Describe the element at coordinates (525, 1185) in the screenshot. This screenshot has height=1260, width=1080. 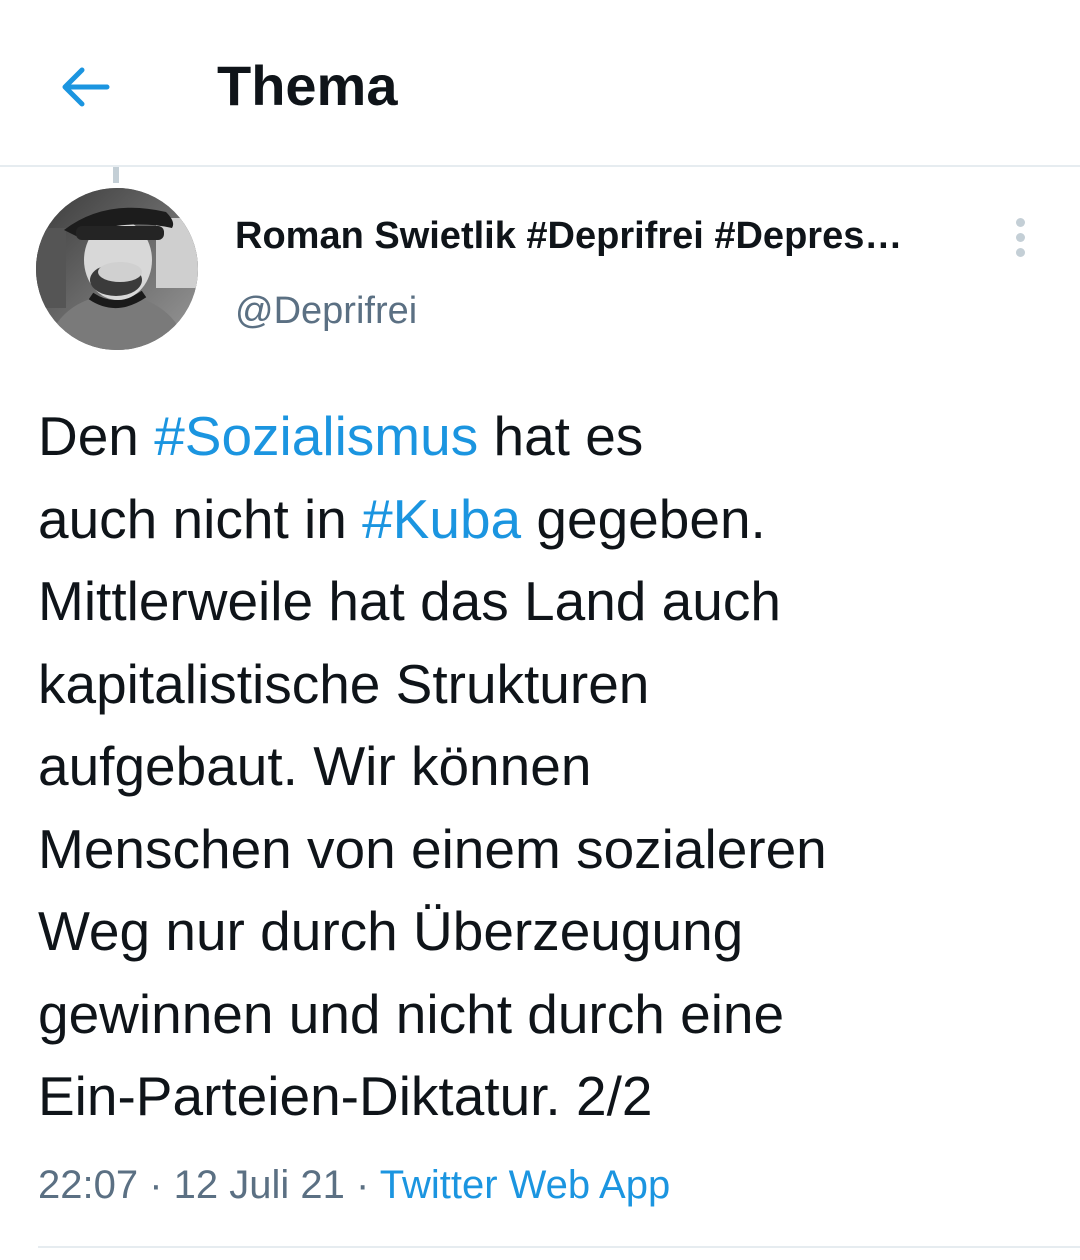
I see `tweet-source-link: Twitter Web App` at that location.